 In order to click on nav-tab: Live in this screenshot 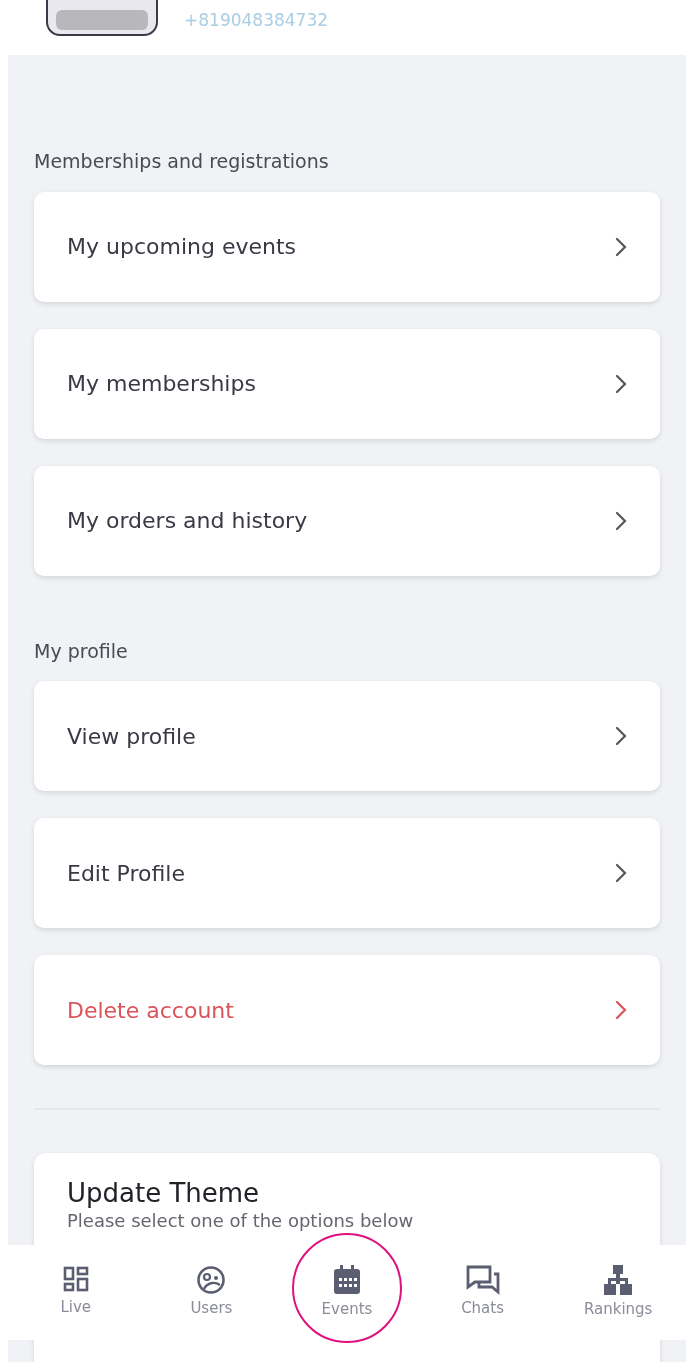, I will do `click(76, 1292)`.